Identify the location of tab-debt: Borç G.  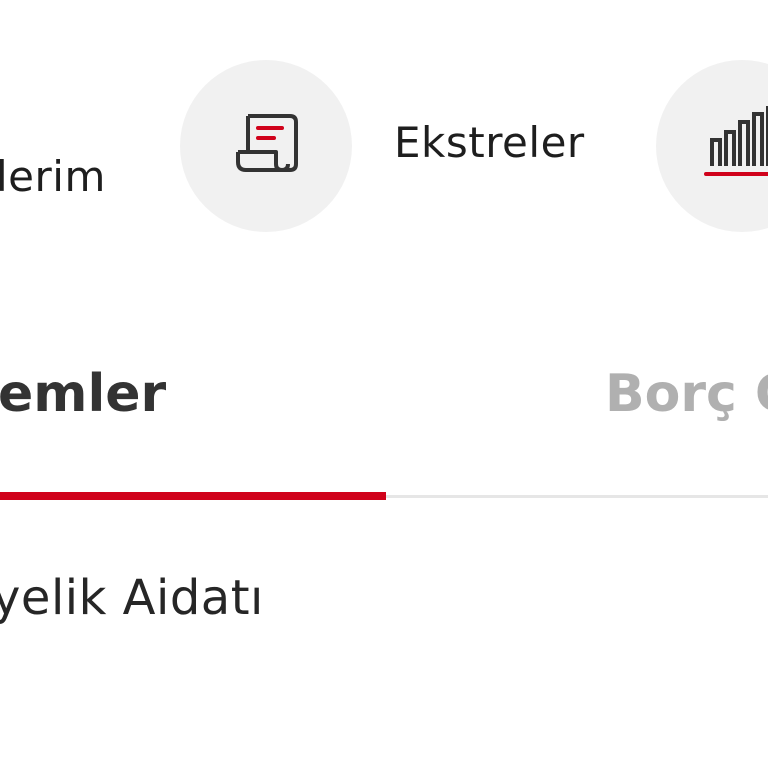
(686, 394).